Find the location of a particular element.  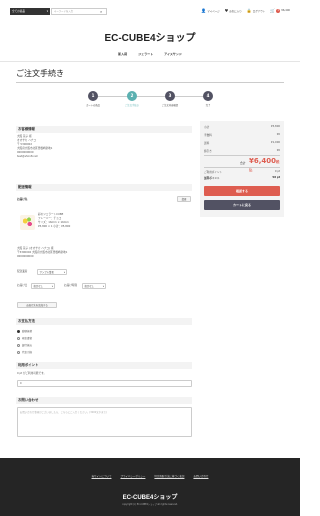

summary-value: 0 pt is located at coordinates (277, 171).